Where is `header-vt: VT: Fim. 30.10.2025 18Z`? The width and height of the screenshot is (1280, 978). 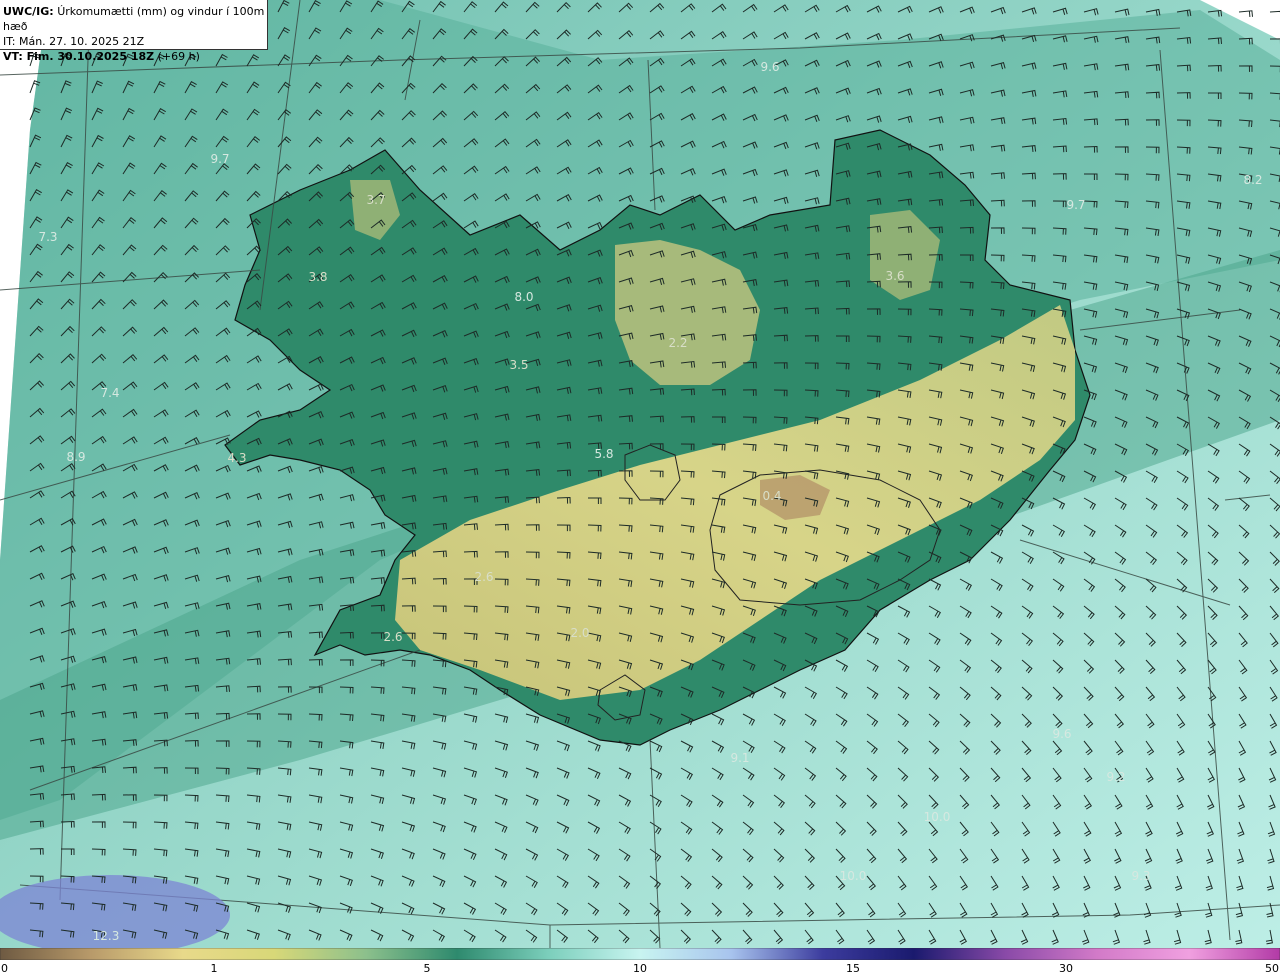
header-vt: VT: Fim. 30.10.2025 18Z is located at coordinates (79, 56).